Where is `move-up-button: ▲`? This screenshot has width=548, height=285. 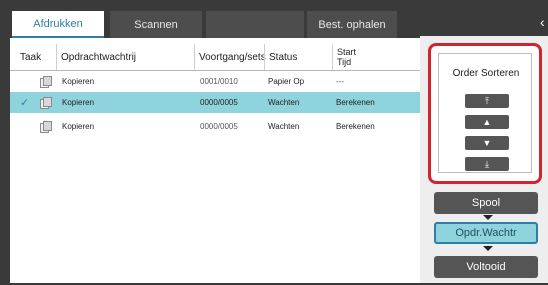
move-up-button: ▲ is located at coordinates (487, 122).